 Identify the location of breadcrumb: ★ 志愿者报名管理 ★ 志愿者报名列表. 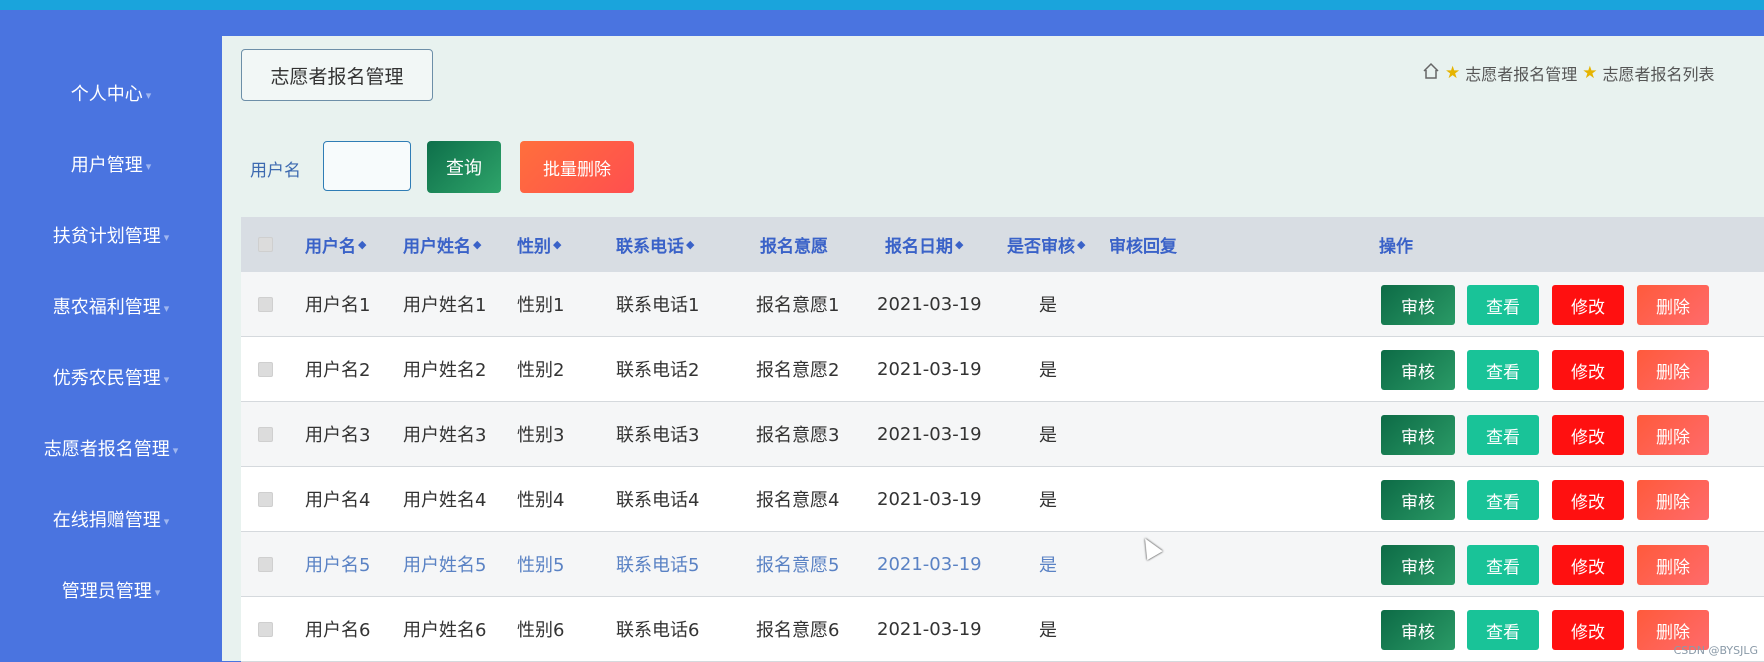
(1568, 73).